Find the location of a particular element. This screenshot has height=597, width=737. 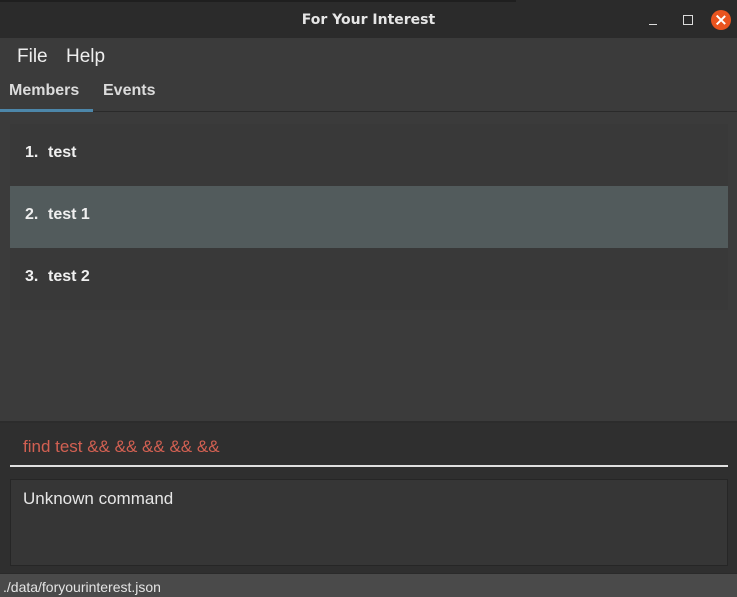

list-item-index: 1. is located at coordinates (32, 152).